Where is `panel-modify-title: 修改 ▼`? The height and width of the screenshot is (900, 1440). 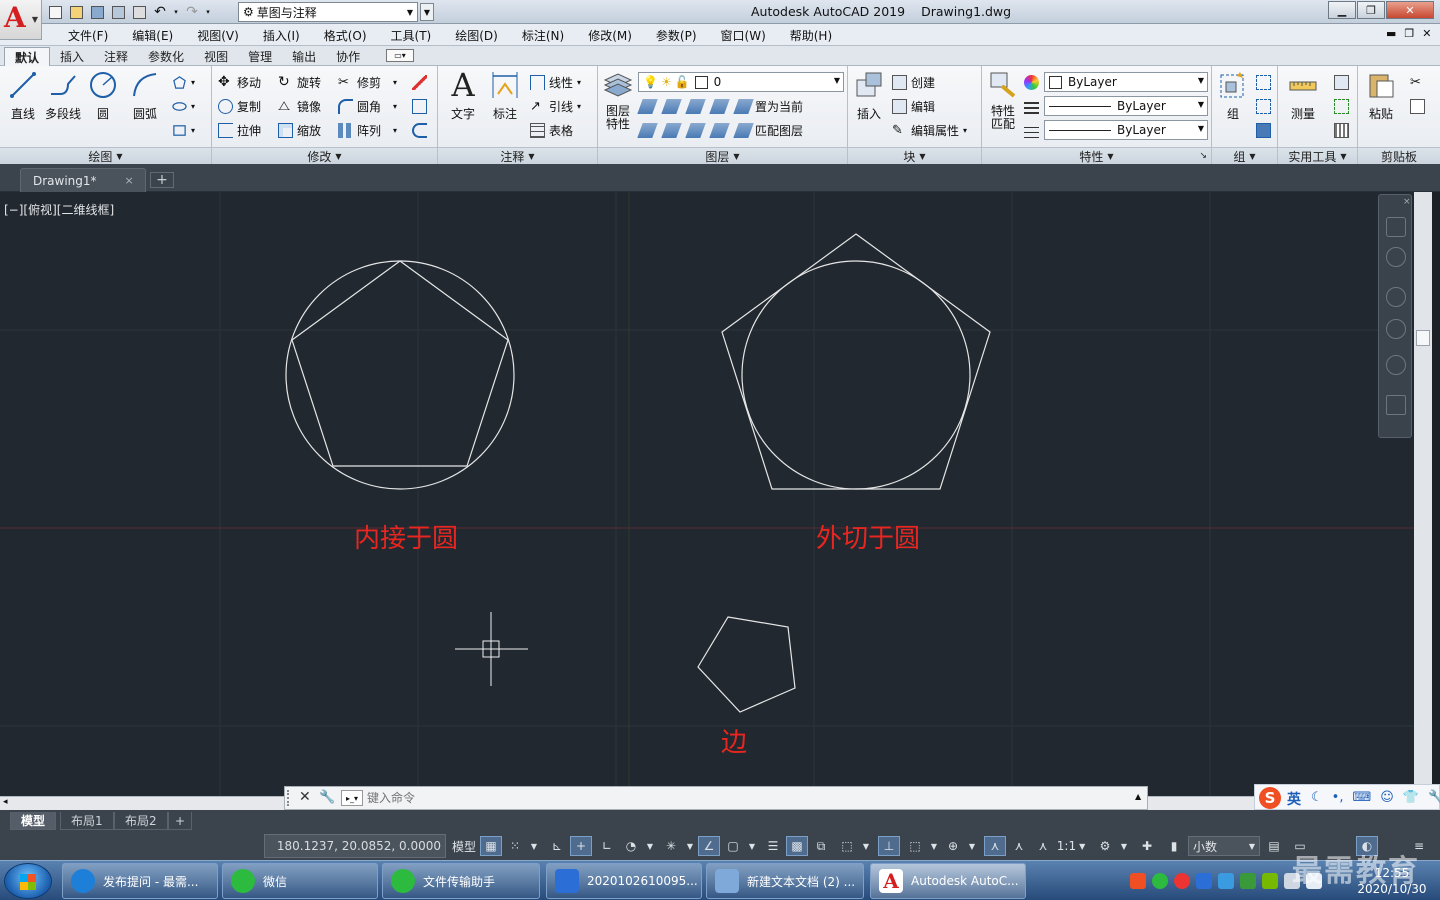 panel-modify-title: 修改 ▼ is located at coordinates (324, 155).